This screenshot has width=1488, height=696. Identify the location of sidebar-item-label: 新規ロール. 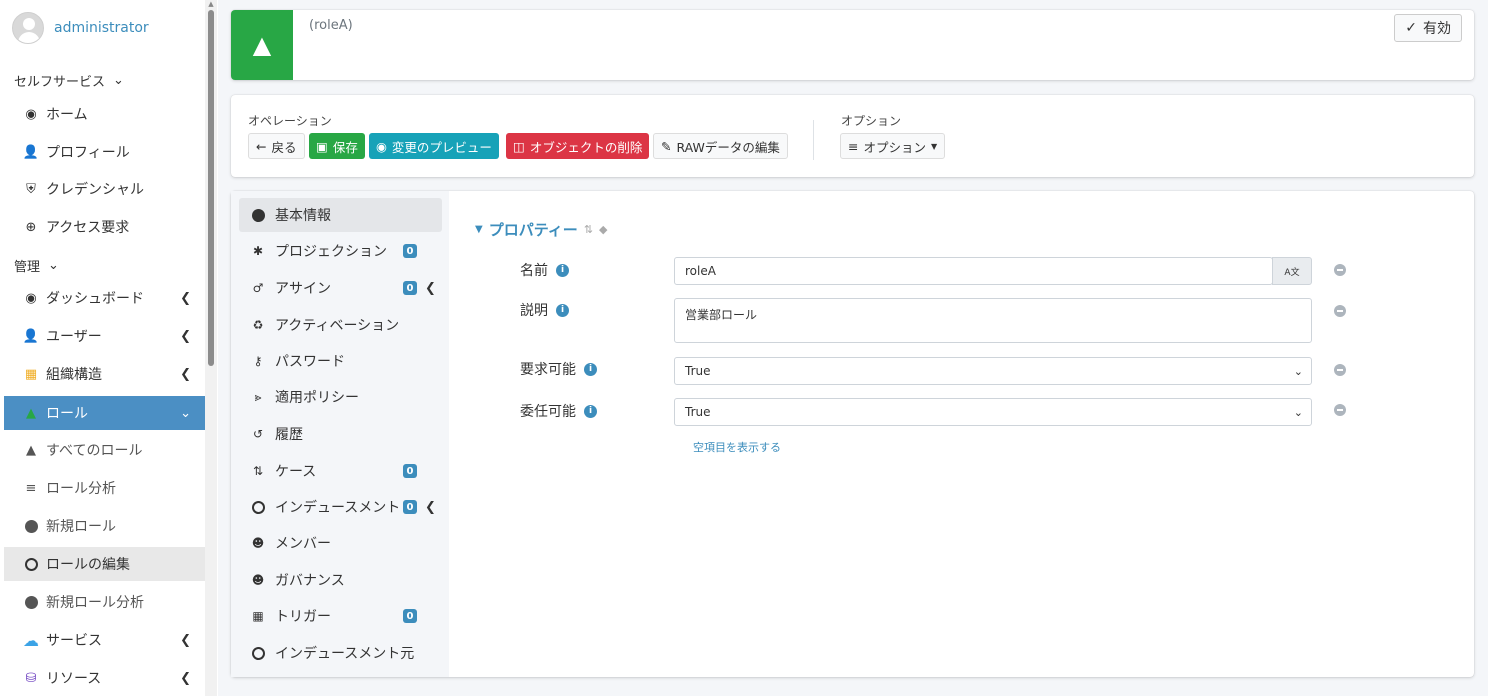
(81, 527).